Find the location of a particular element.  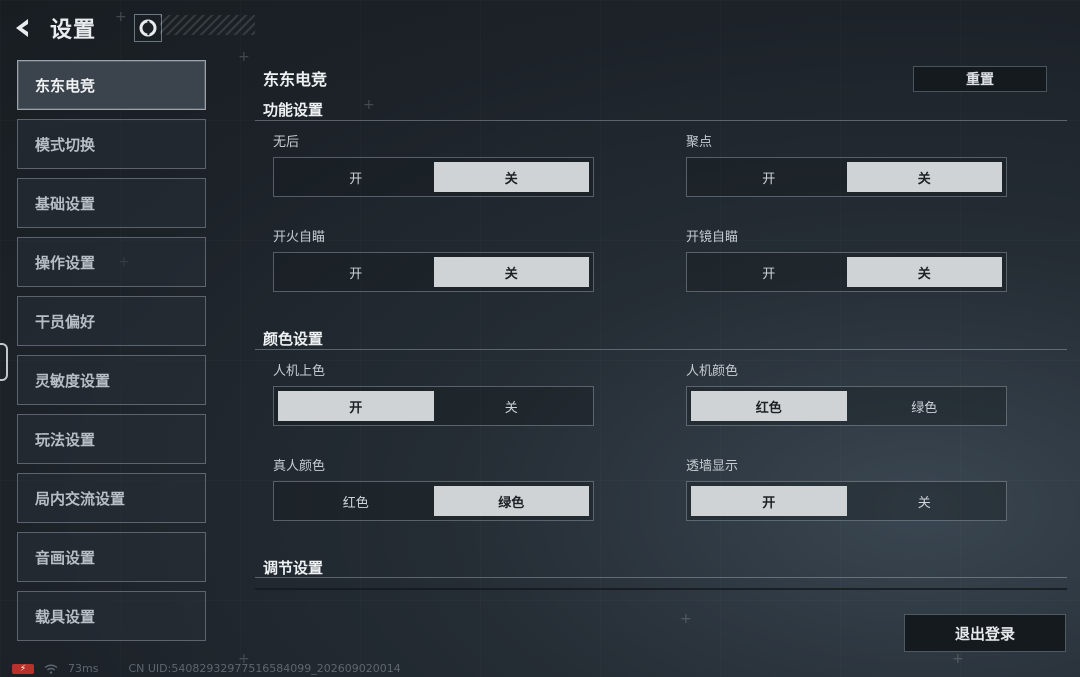

sidebar-item-label: 载具设置 is located at coordinates (65, 616).